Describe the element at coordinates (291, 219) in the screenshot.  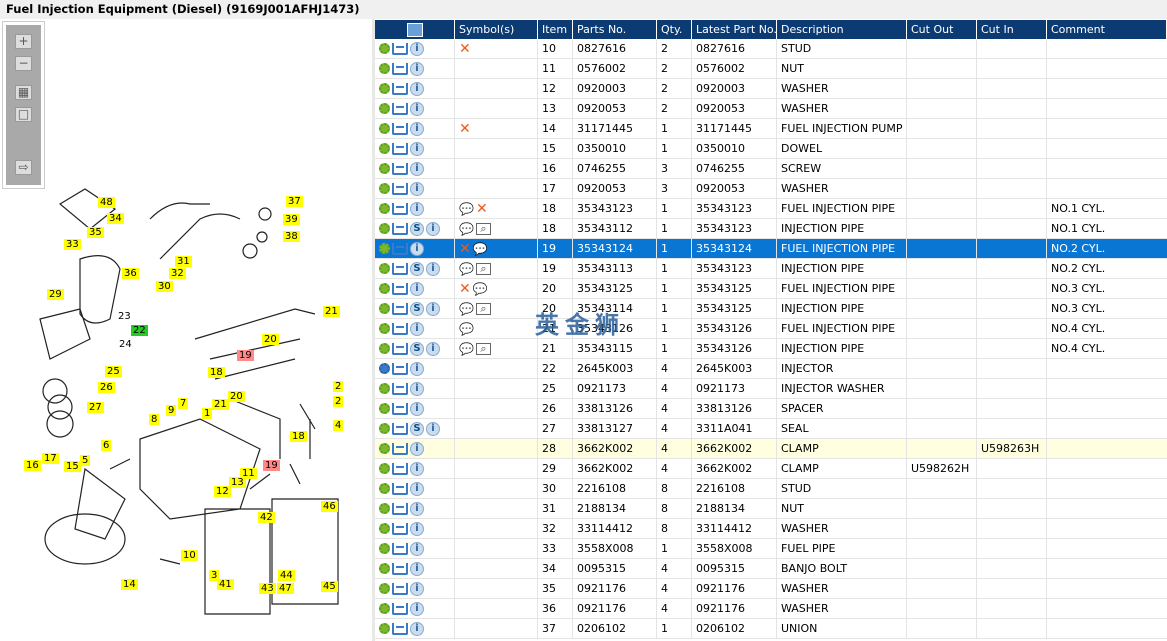
I see `callout-label: 39` at that location.